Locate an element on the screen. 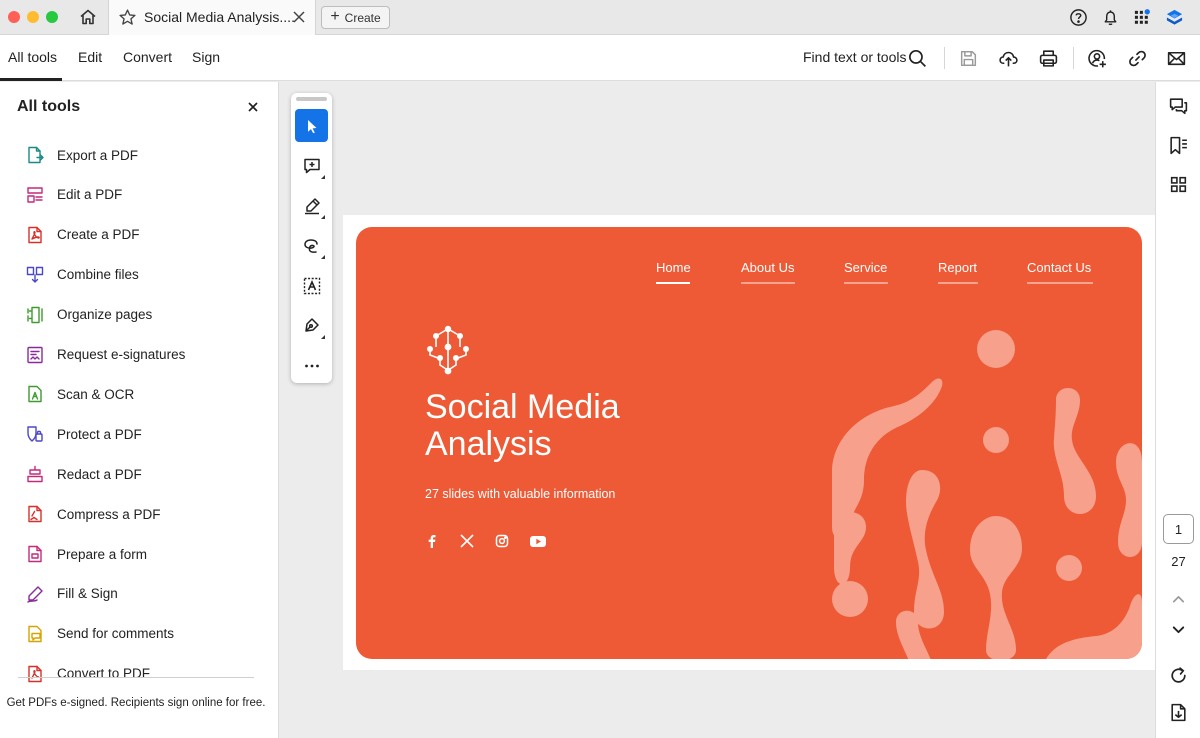 The width and height of the screenshot is (1200, 738). search-icon is located at coordinates (917, 58).